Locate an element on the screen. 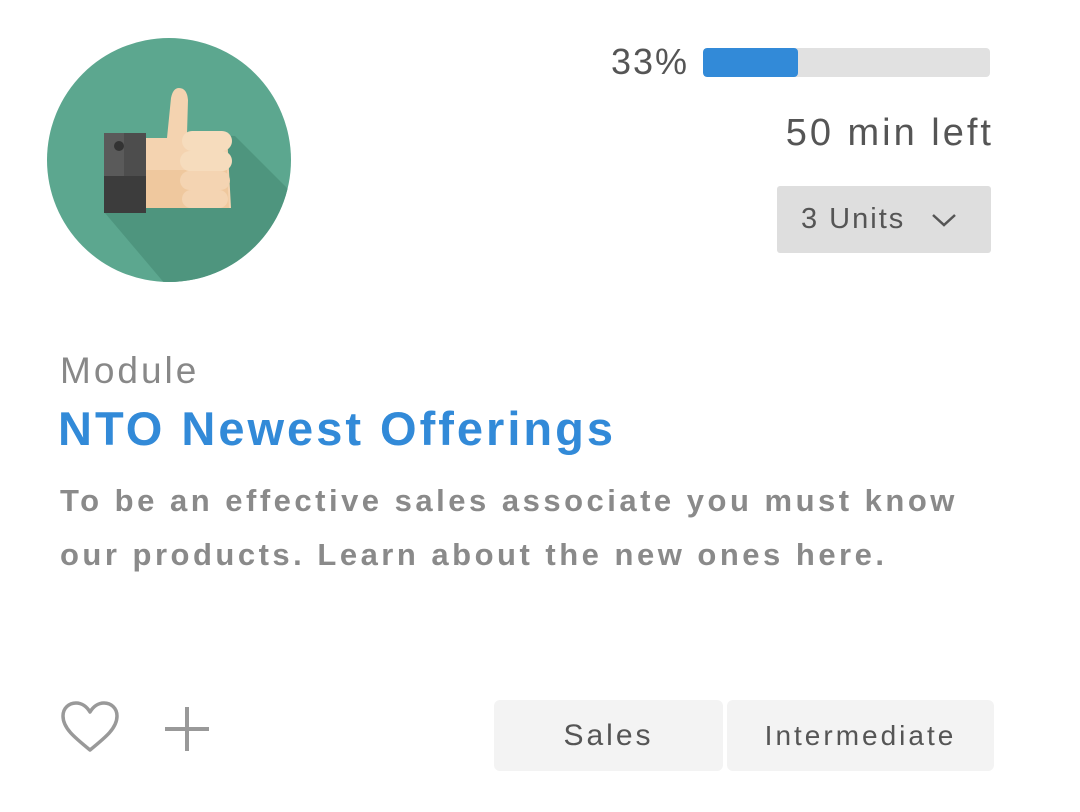 This screenshot has height=812, width=1080. progress-bar is located at coordinates (846, 62).